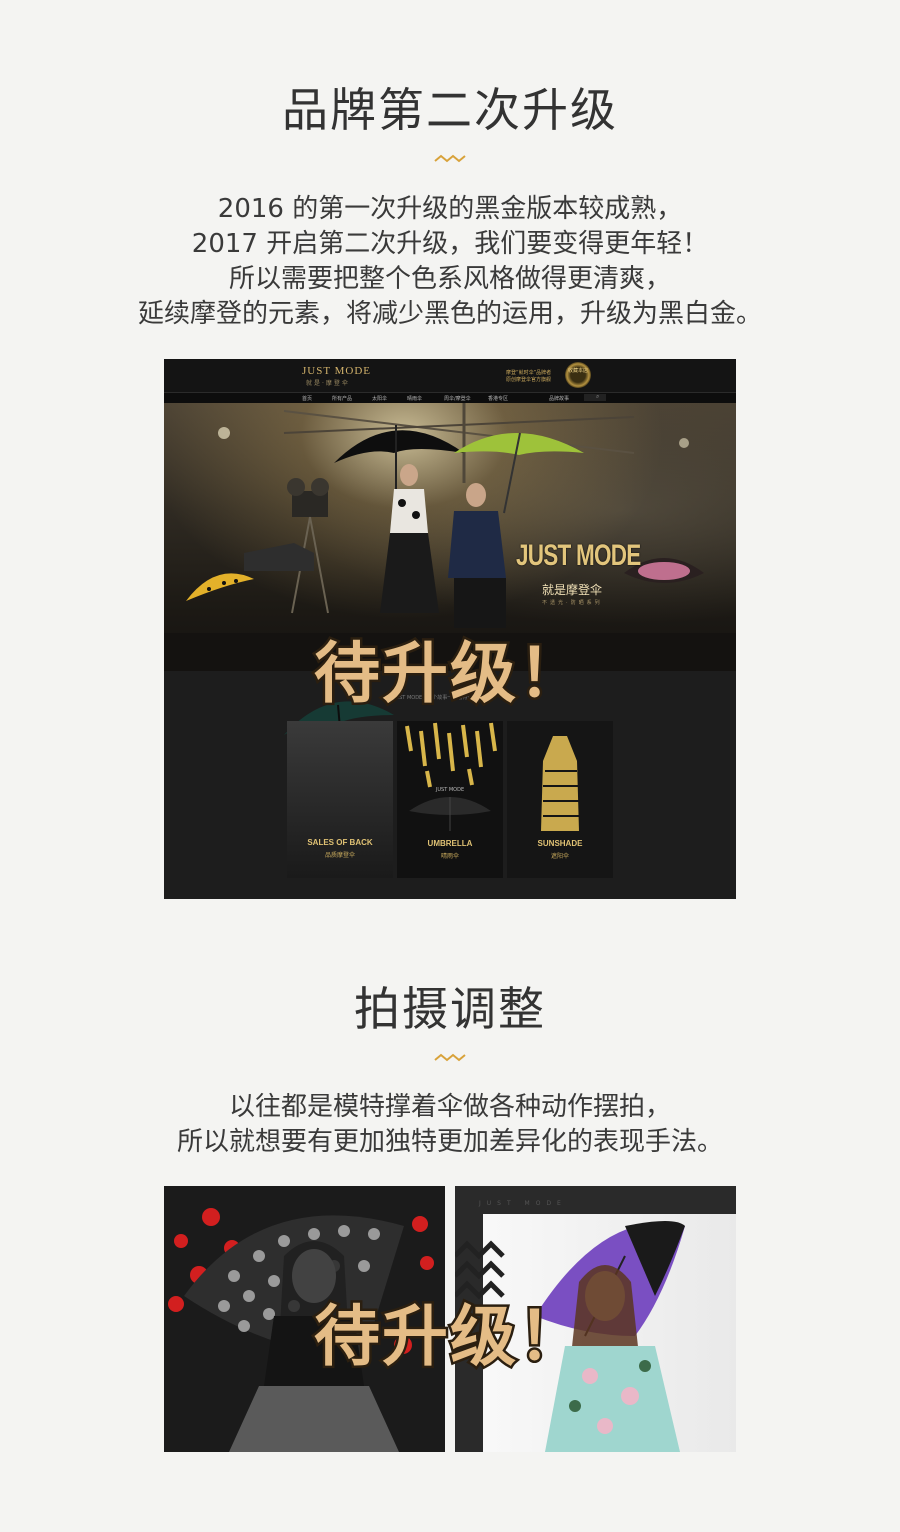  Describe the element at coordinates (457, 399) in the screenshot. I see `nav-item: 周伞/摩登伞` at that location.